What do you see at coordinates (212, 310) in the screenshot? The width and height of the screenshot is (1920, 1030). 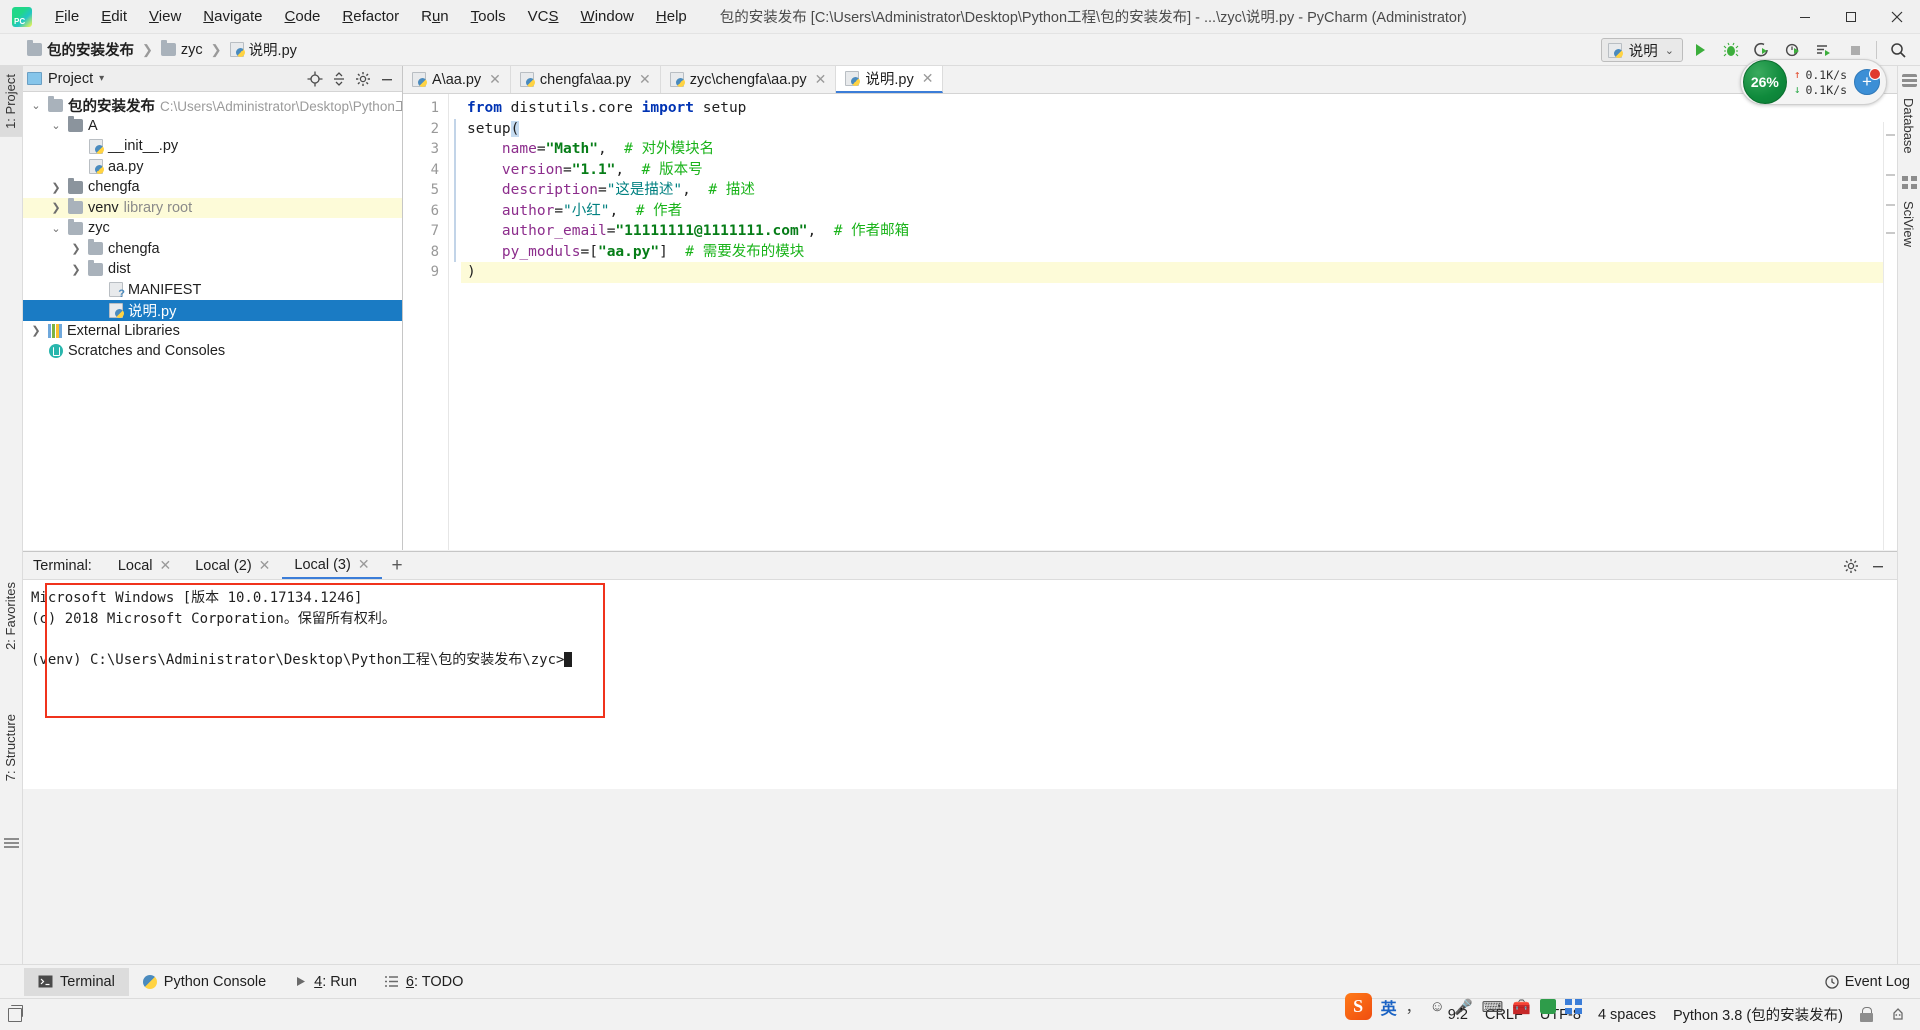 I see `tree-item-shuoming-py: 说明.py` at bounding box center [212, 310].